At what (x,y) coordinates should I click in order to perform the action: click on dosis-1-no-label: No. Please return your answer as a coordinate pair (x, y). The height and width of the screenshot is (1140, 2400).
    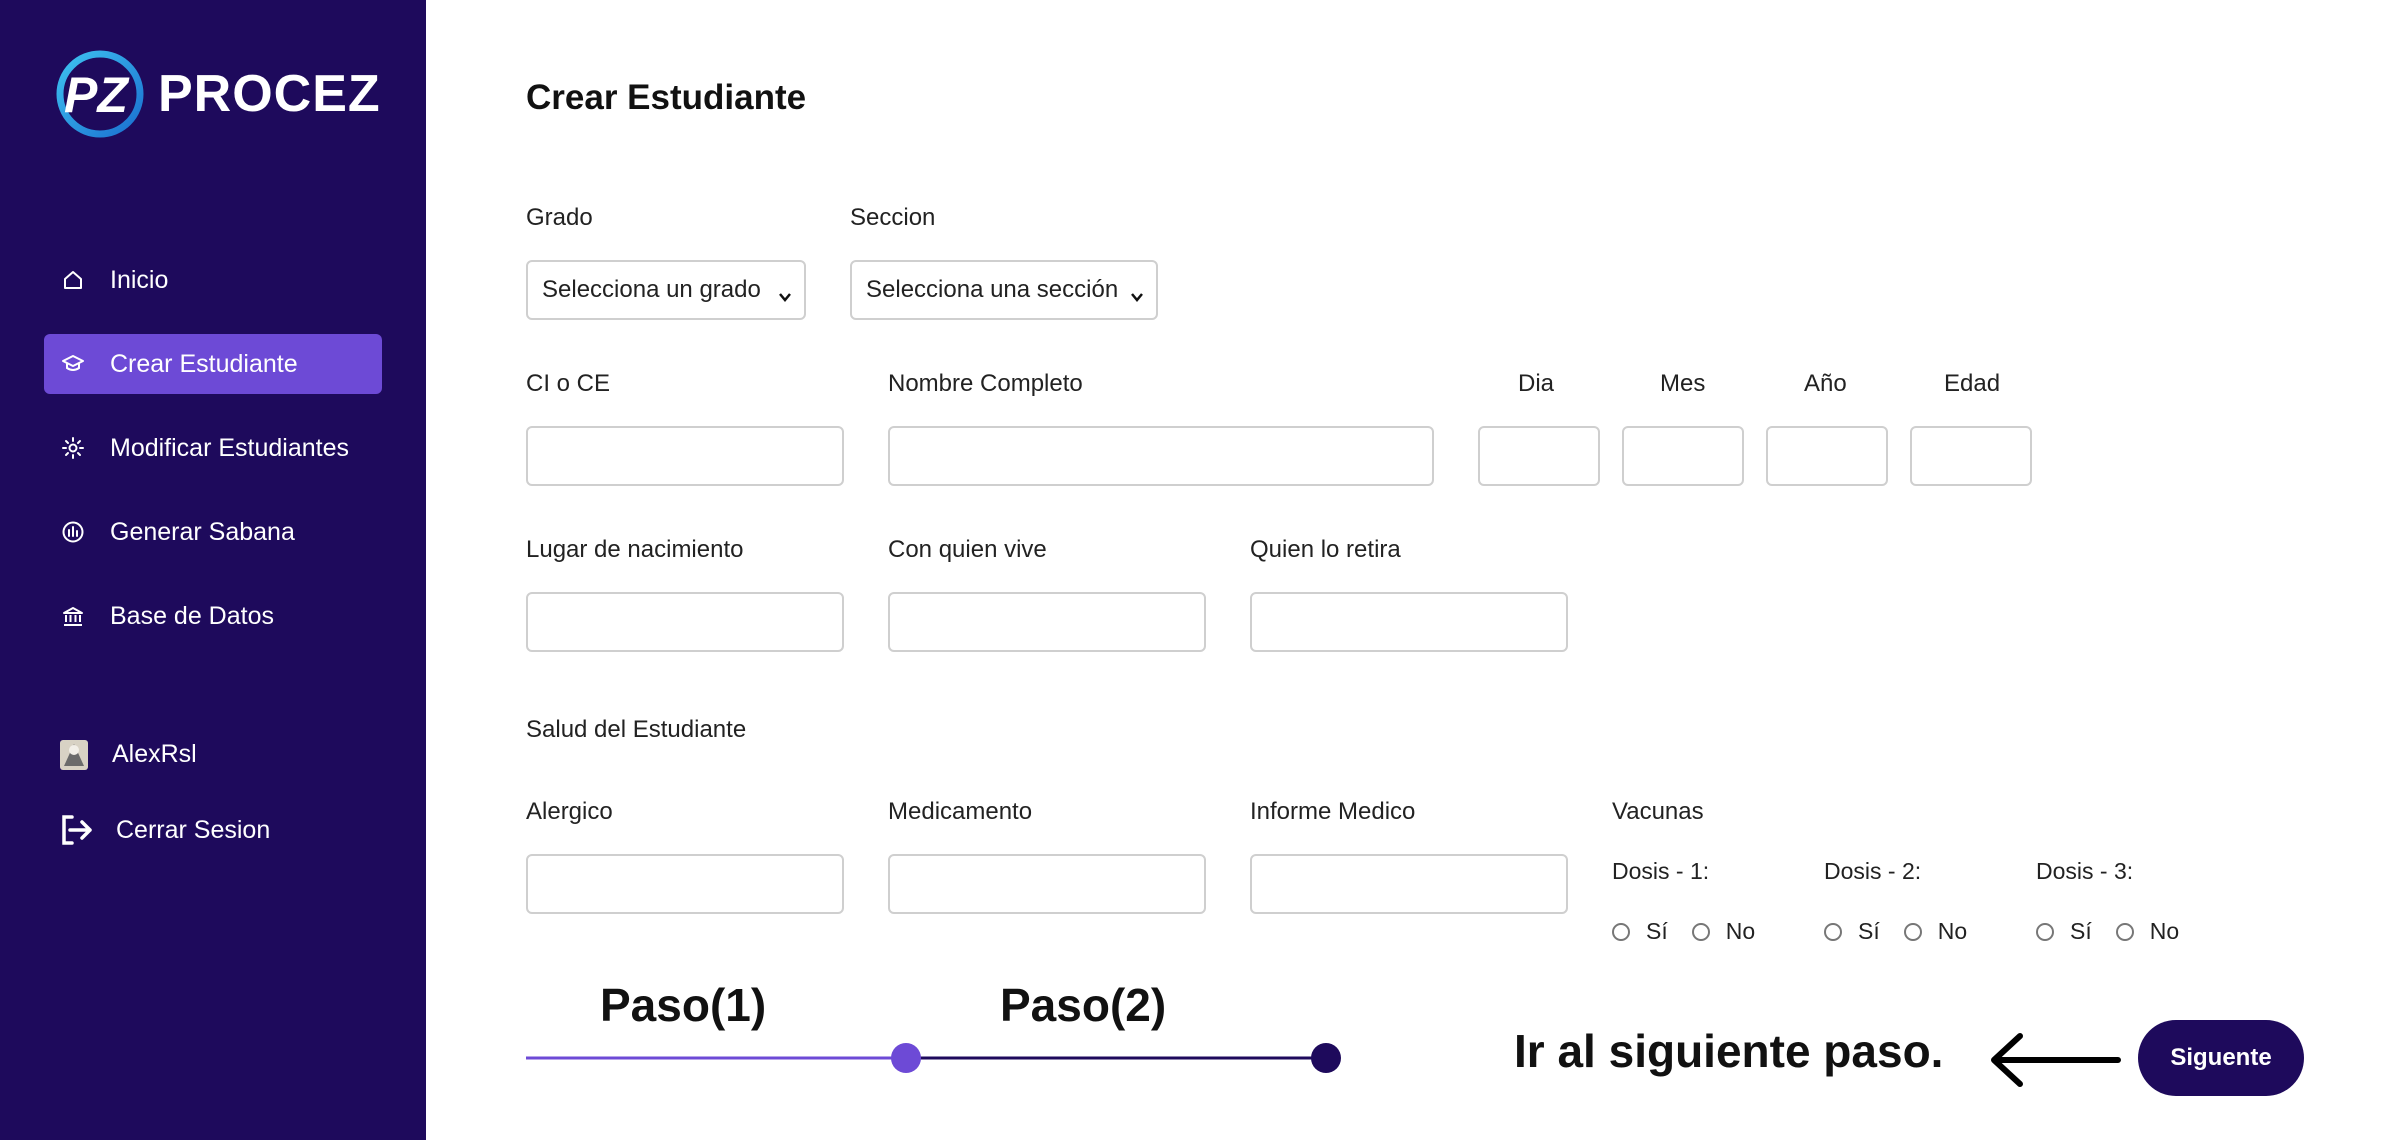
    Looking at the image, I should click on (1740, 931).